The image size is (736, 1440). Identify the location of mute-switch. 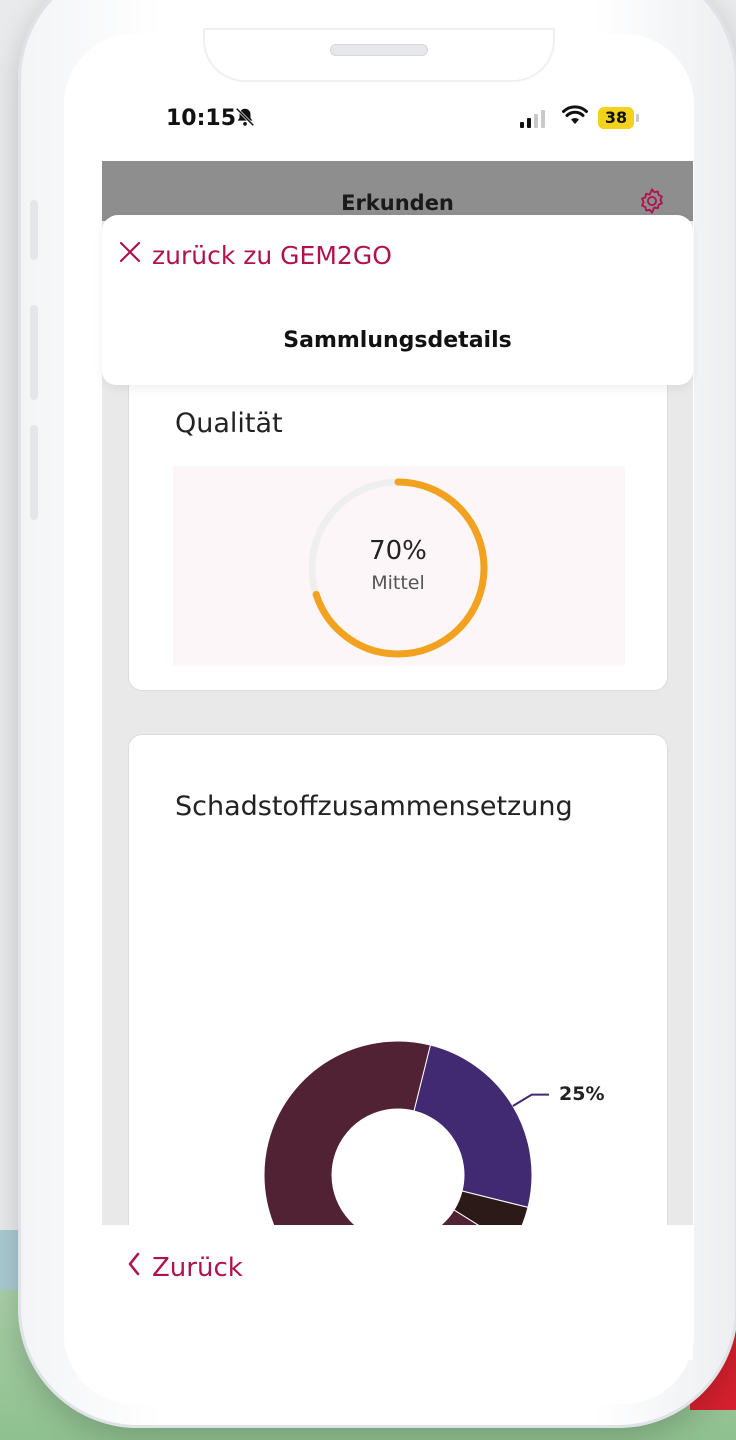
(34, 230).